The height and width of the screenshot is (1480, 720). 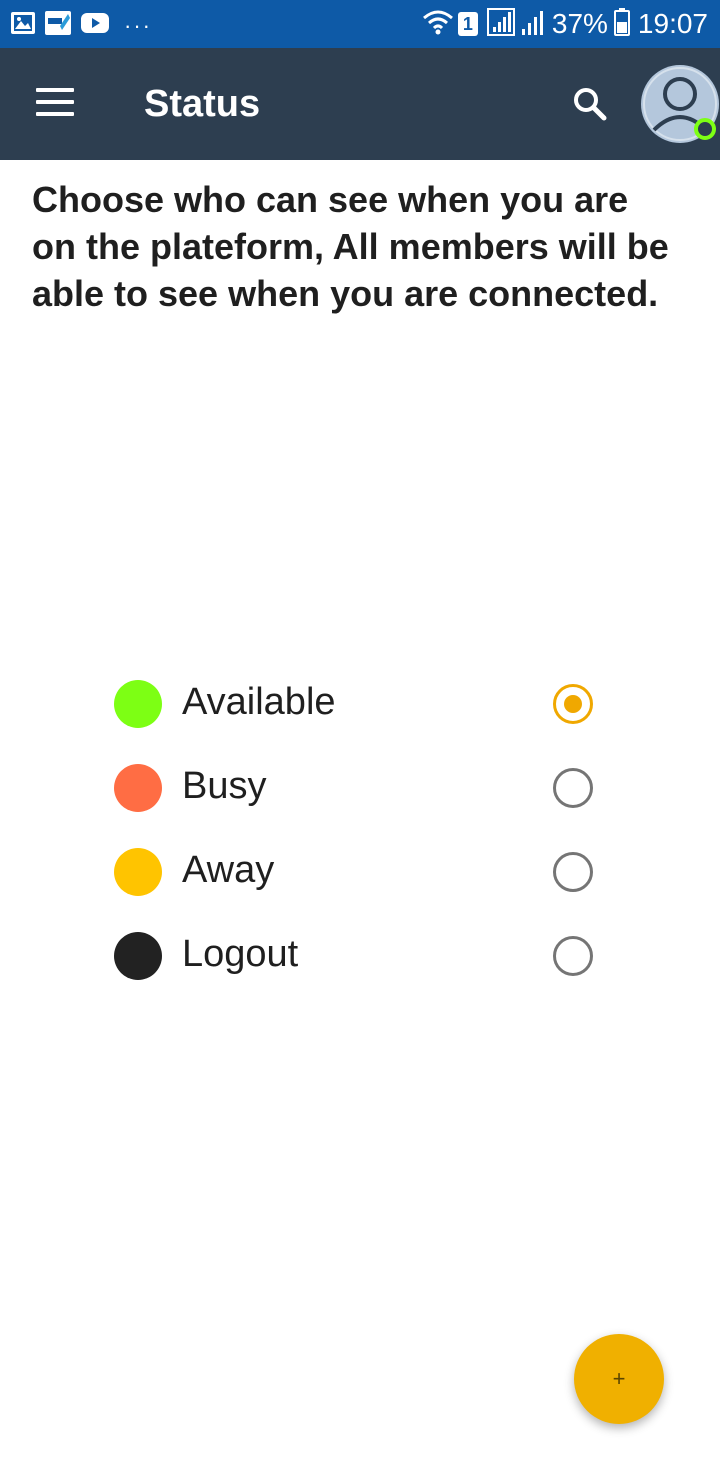 I want to click on status-radio-away, so click(x=573, y=872).